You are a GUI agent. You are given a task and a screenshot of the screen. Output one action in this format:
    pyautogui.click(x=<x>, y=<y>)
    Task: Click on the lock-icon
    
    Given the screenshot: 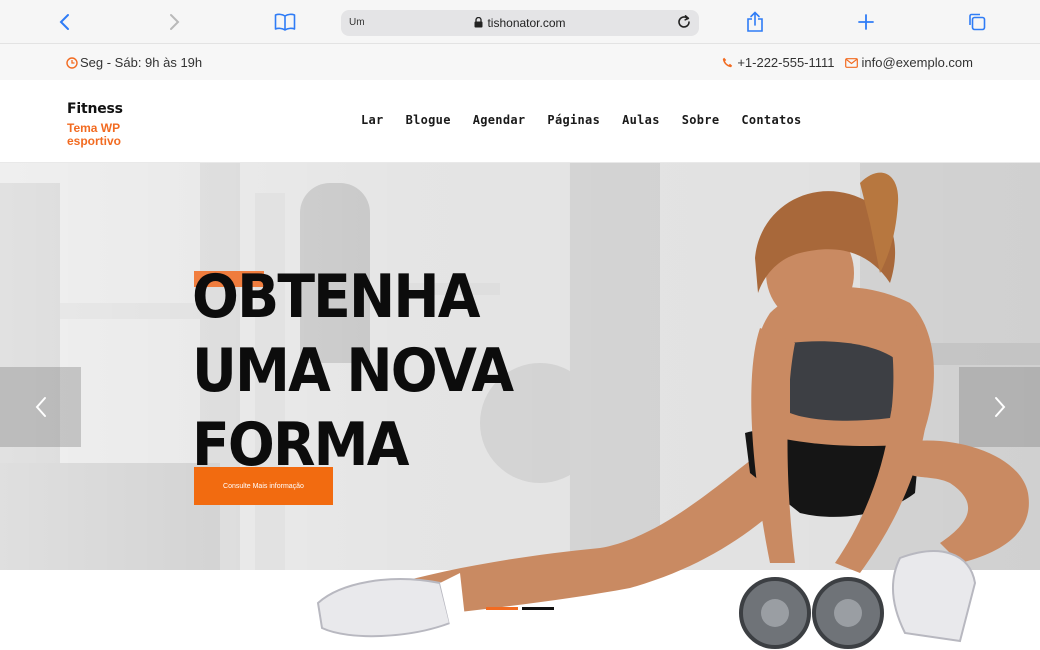 What is the action you would take?
    pyautogui.click(x=478, y=22)
    